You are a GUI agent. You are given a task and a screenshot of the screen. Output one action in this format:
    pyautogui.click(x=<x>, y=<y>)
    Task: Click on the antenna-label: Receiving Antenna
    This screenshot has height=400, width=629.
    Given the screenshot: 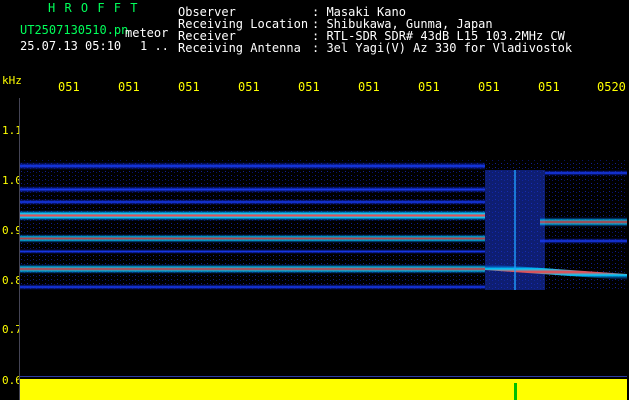 What is the action you would take?
    pyautogui.click(x=239, y=48)
    